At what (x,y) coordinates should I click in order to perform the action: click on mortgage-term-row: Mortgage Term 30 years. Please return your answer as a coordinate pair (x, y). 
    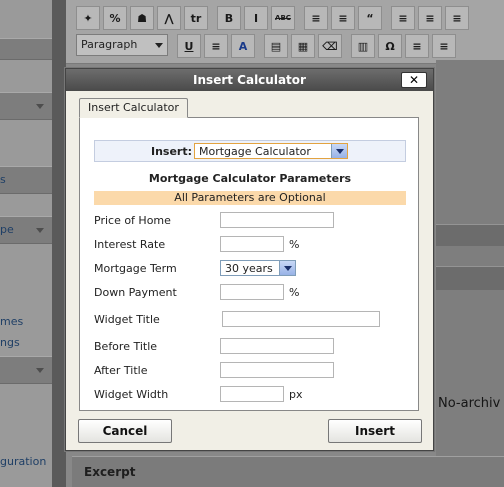
    Looking at the image, I should click on (250, 269).